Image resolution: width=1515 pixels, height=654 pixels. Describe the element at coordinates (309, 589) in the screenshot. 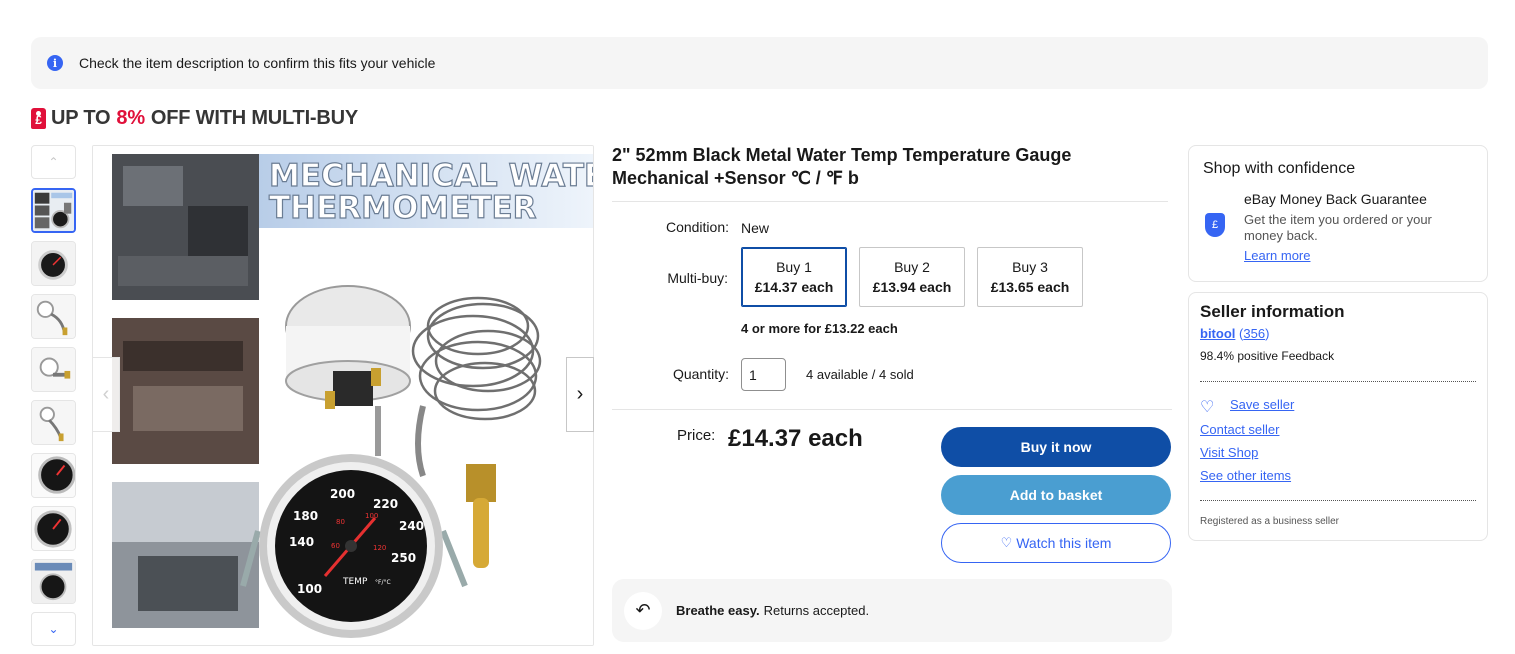

I see `gauge-tick-100: 100` at that location.